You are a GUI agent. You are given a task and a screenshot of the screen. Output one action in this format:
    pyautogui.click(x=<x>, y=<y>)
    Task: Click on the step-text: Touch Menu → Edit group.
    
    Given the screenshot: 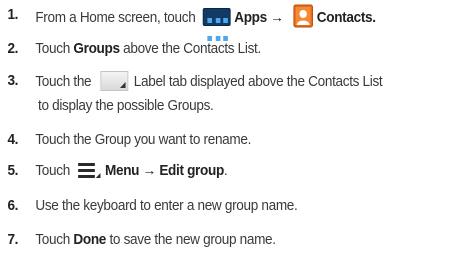 What is the action you would take?
    pyautogui.click(x=131, y=171)
    